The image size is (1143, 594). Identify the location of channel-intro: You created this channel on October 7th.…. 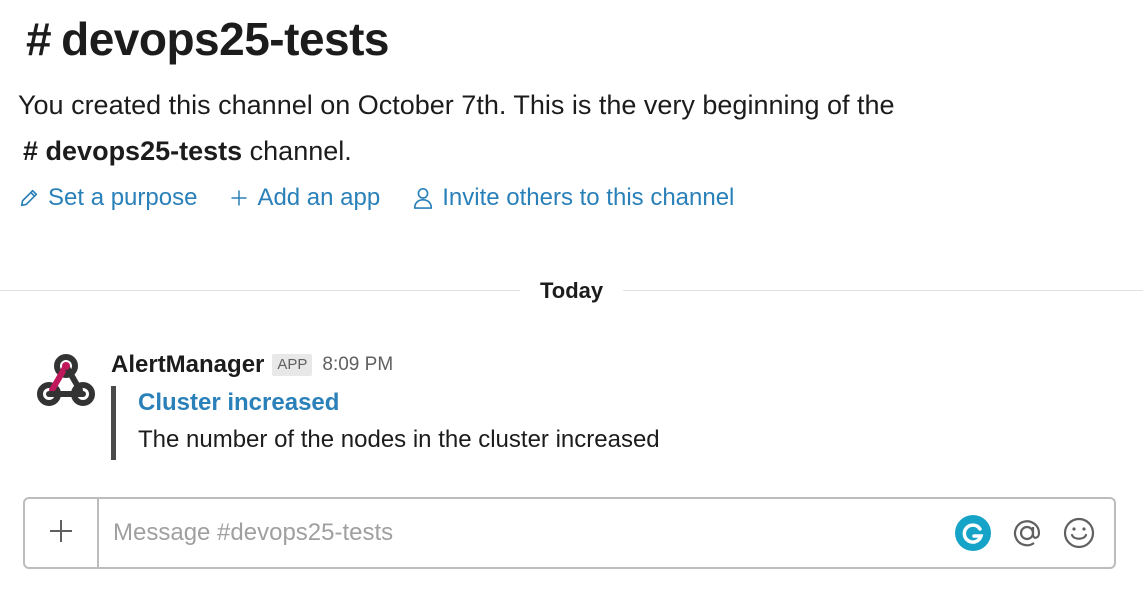
(523, 128).